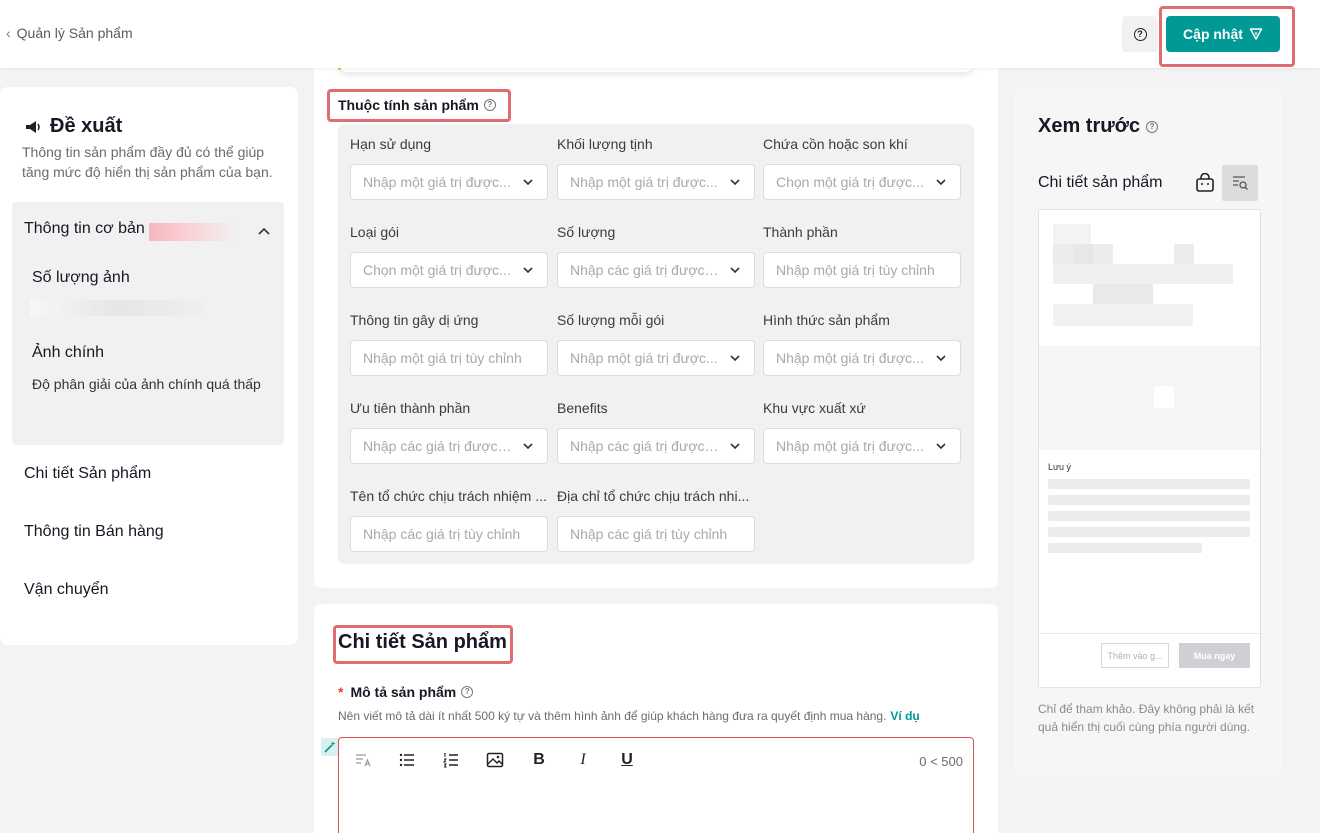 The height and width of the screenshot is (833, 1320). Describe the element at coordinates (406, 692) in the screenshot. I see `description-label: * Mô tả sản phẩm ?` at that location.